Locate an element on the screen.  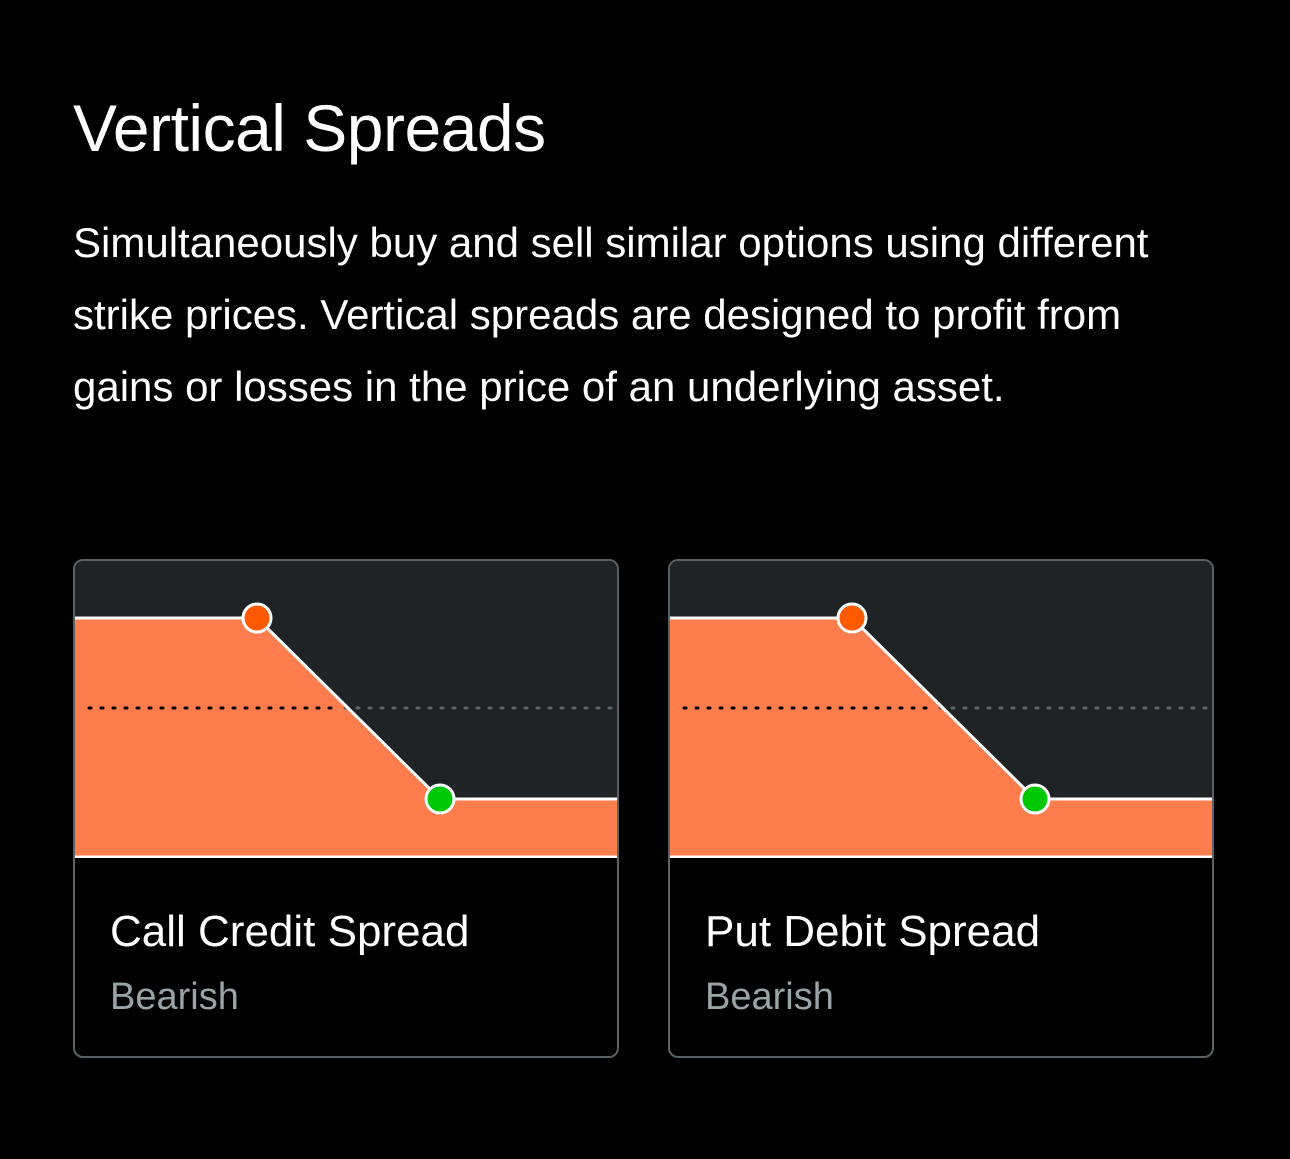
page-title: Vertical Spreads is located at coordinates (309, 128).